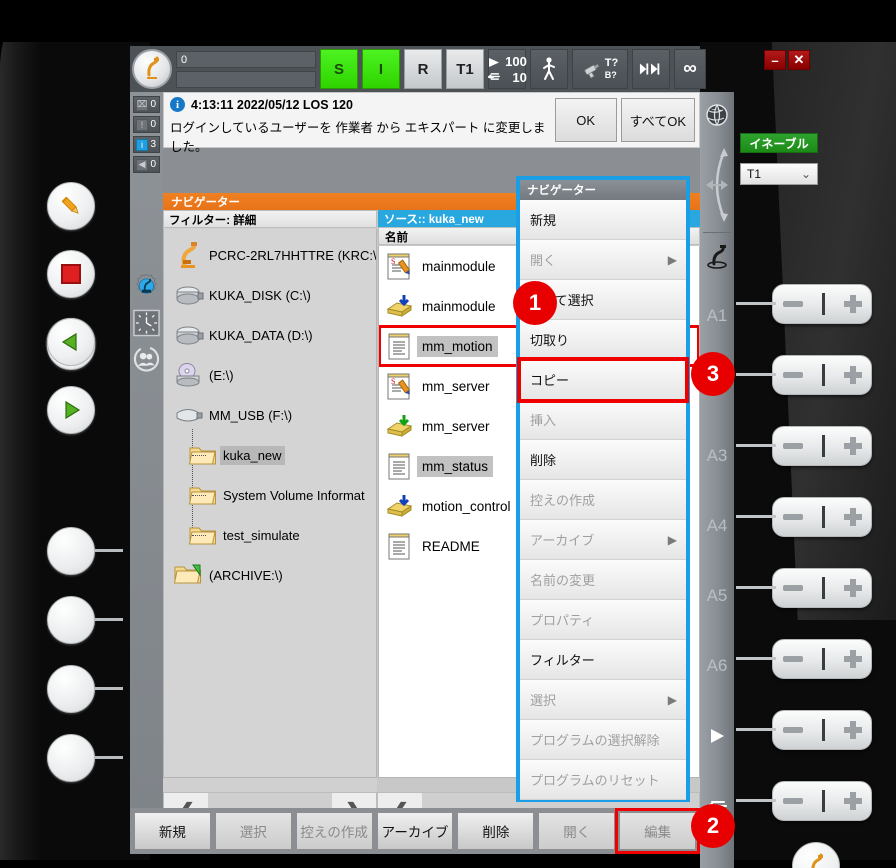 The height and width of the screenshot is (868, 896). What do you see at coordinates (822, 588) in the screenshot?
I see `axis-rocker-a5` at bounding box center [822, 588].